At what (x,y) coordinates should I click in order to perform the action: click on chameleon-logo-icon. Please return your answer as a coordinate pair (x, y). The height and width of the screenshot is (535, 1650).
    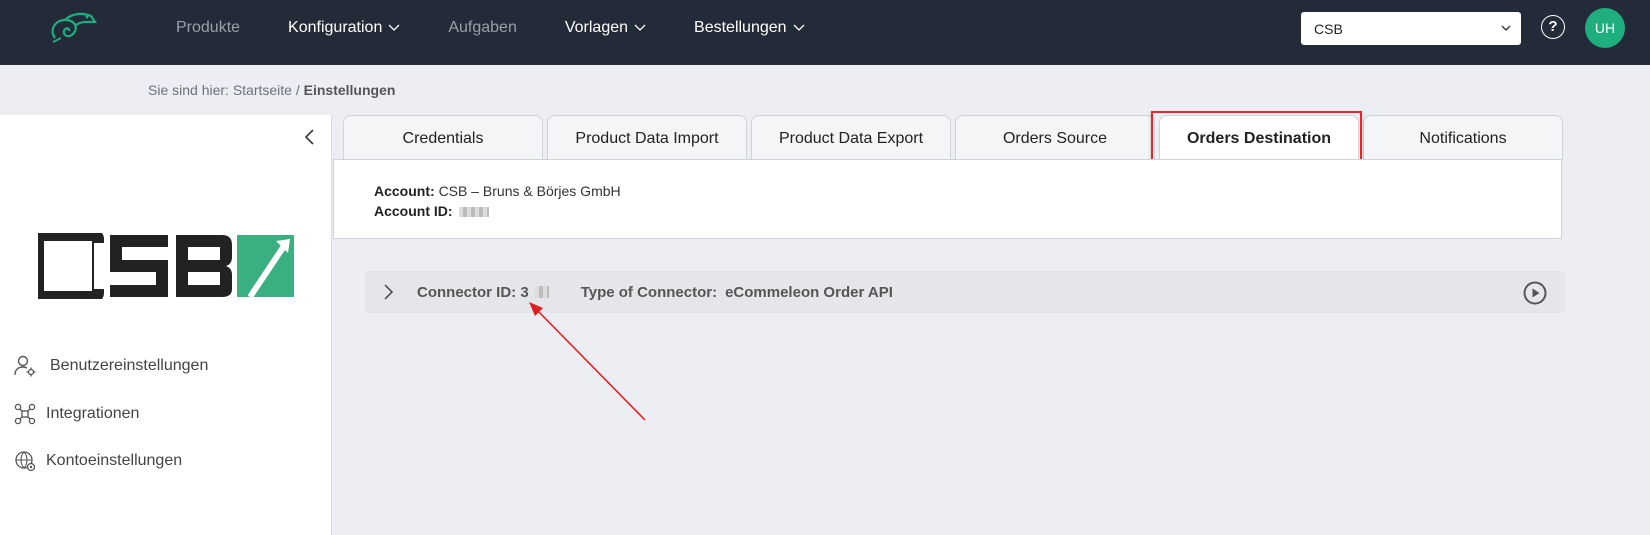
    Looking at the image, I should click on (71, 28).